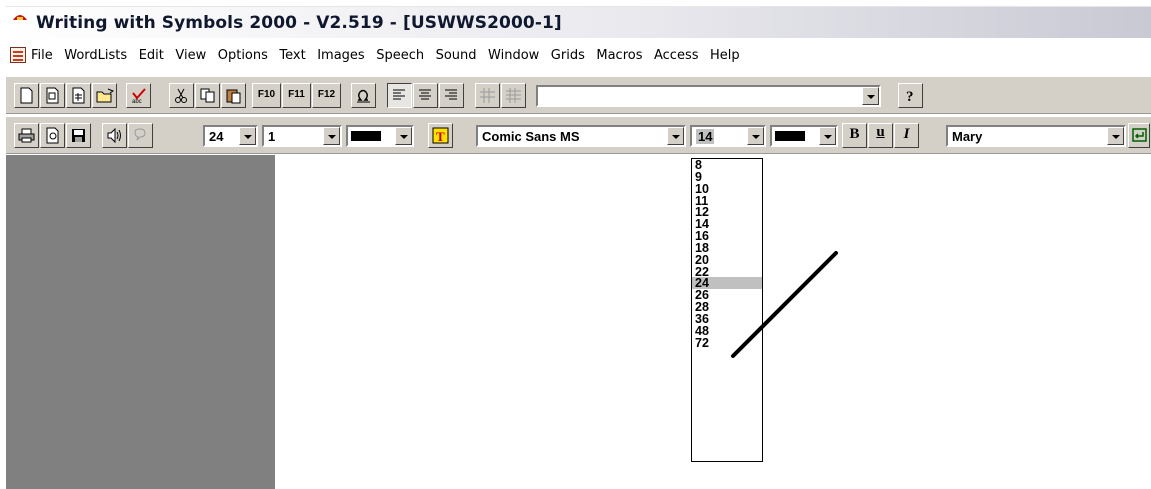 The width and height of the screenshot is (1151, 489). Describe the element at coordinates (682, 55) in the screenshot. I see `menu-item-access: Access` at that location.